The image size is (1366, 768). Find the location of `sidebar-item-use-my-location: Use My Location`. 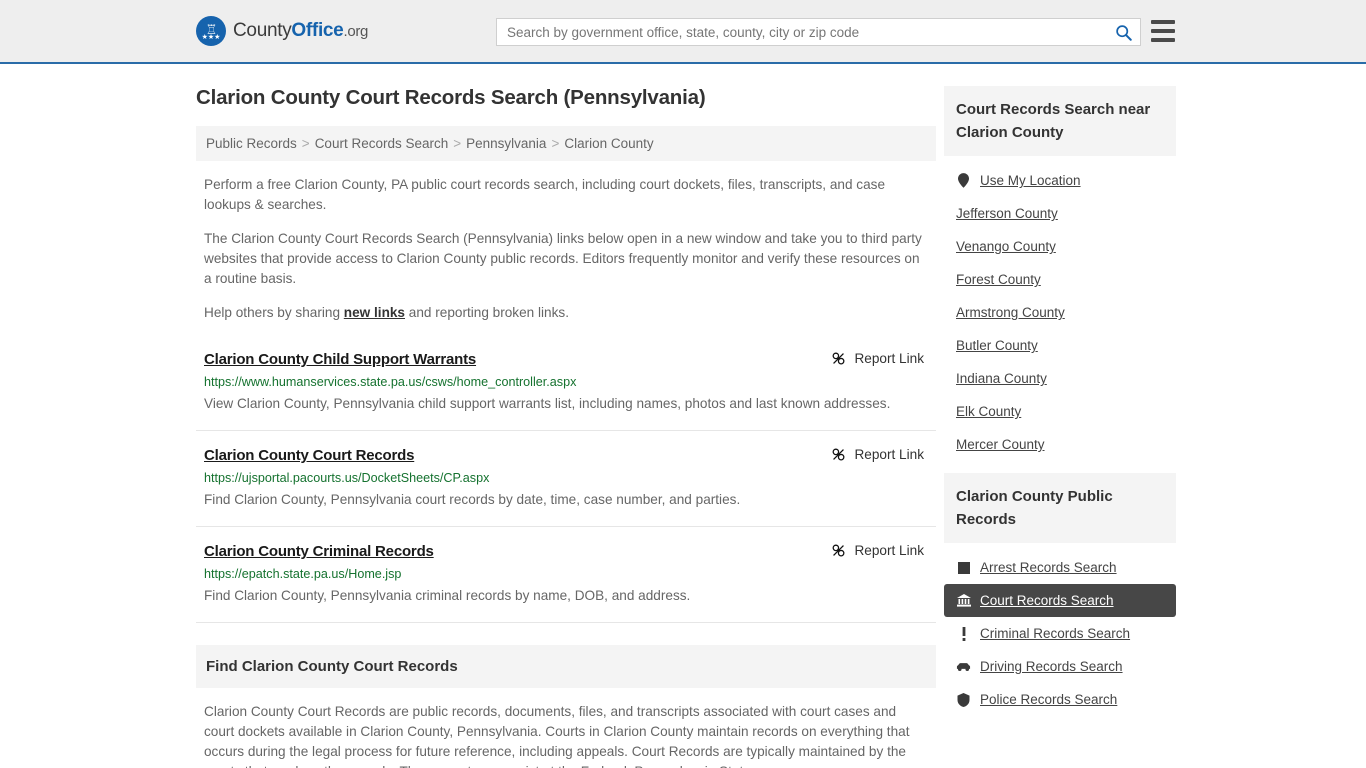

sidebar-item-use-my-location: Use My Location is located at coordinates (1060, 180).